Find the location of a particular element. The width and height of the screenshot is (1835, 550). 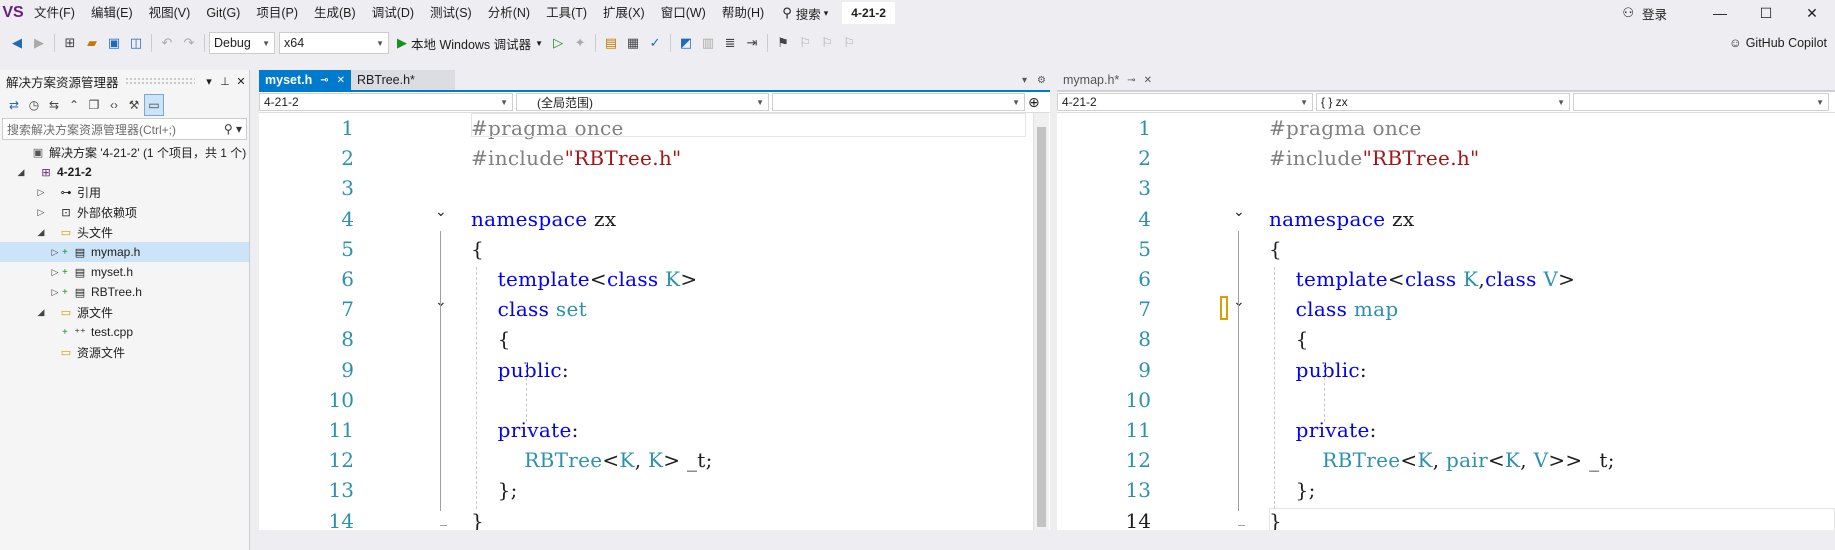

menu-item: 文件(F) is located at coordinates (54, 13).